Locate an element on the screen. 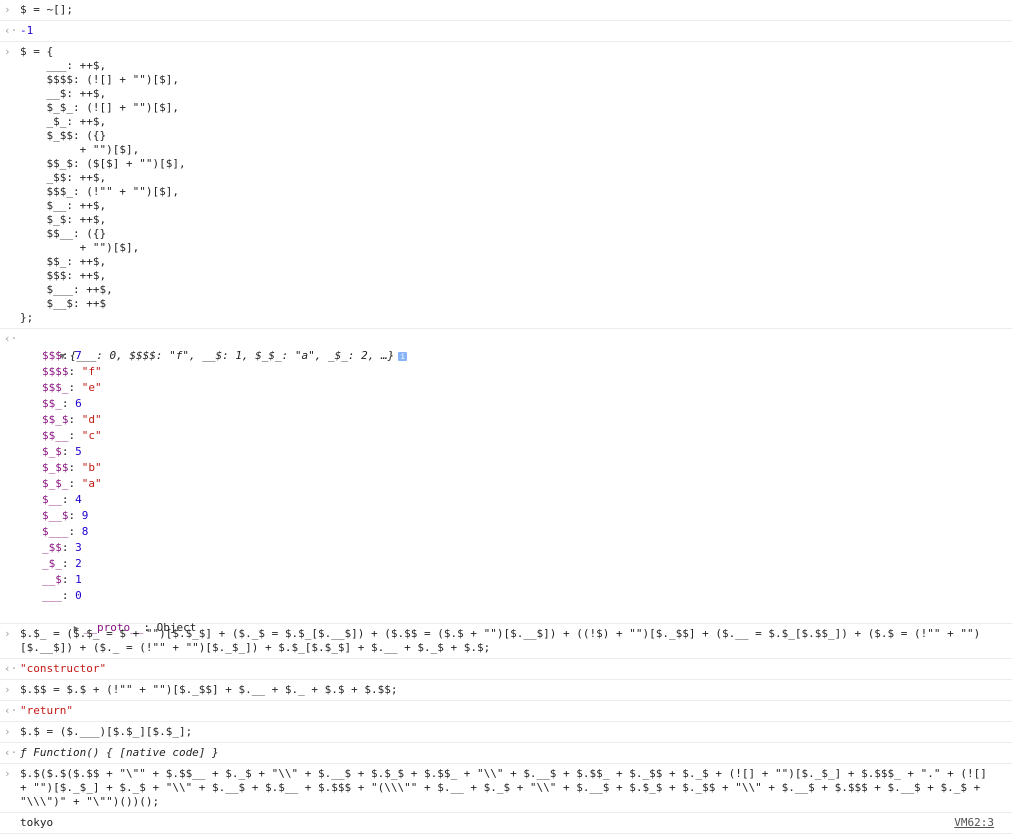 This screenshot has width=1012, height=834. property-key: $_$_ is located at coordinates (55, 483).